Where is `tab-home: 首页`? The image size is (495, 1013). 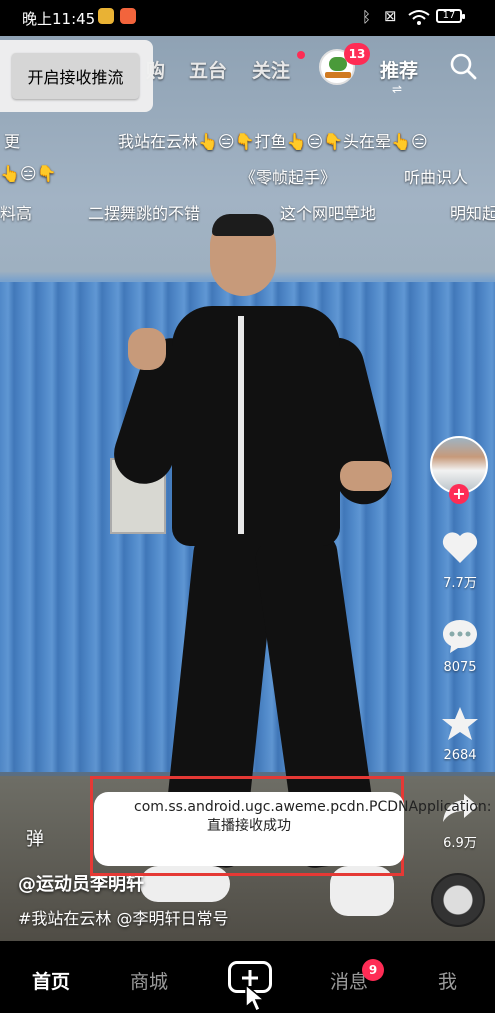 tab-home: 首页 is located at coordinates (51, 980).